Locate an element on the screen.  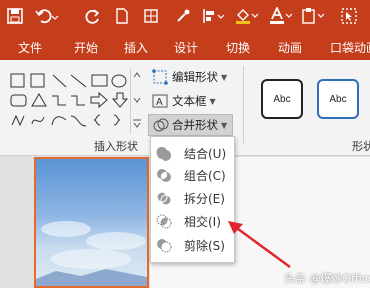
elbow-connector-shape-icon is located at coordinates (59, 100).